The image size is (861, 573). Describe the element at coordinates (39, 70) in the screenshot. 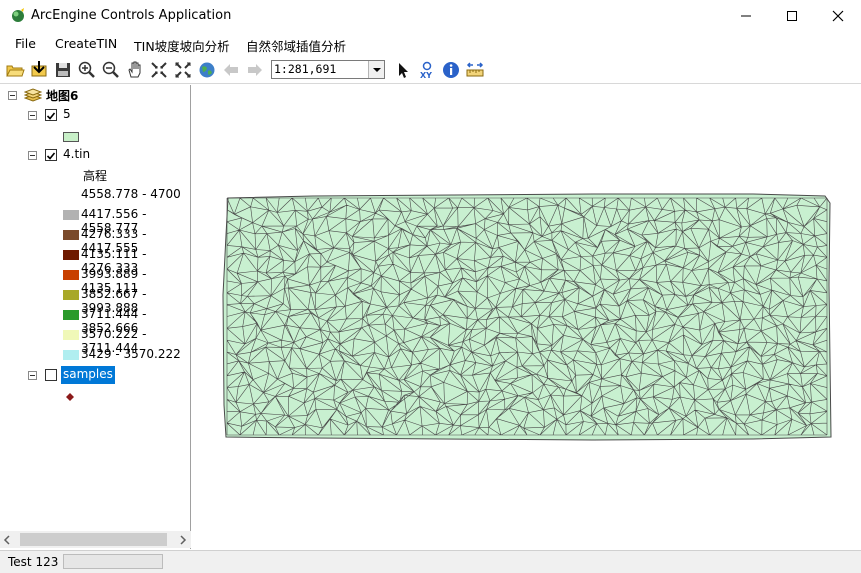

I see `add-data-icon` at that location.